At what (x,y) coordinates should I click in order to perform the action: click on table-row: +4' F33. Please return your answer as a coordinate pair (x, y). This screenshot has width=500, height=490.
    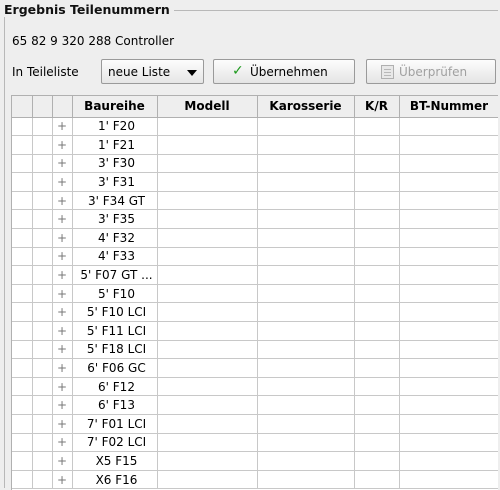
    Looking at the image, I should click on (255, 257).